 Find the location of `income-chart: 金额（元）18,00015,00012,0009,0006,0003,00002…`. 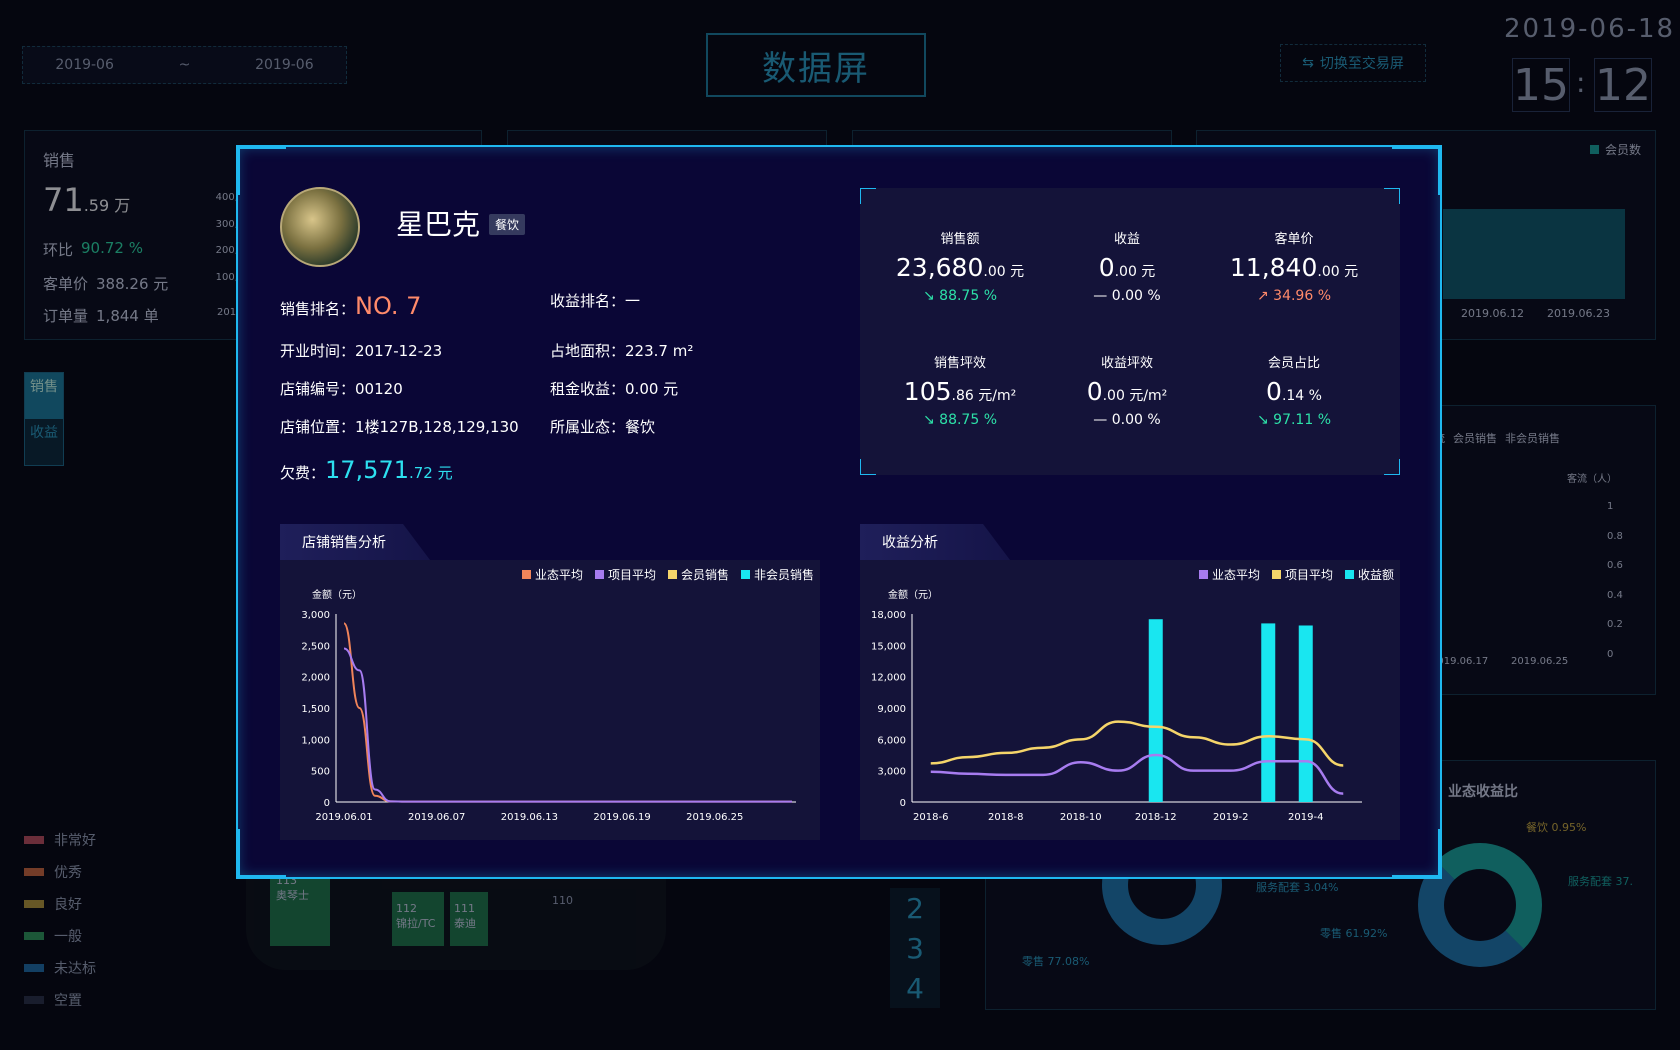

income-chart: 金额（元）18,00015,00012,0009,0006,0003,00002… is located at coordinates (1116, 705).